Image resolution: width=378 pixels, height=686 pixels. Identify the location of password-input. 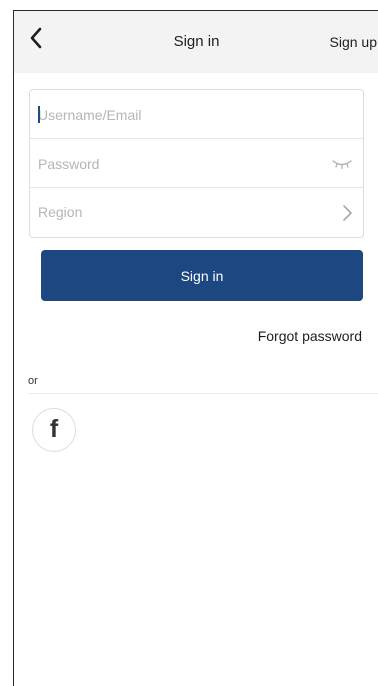
(183, 163).